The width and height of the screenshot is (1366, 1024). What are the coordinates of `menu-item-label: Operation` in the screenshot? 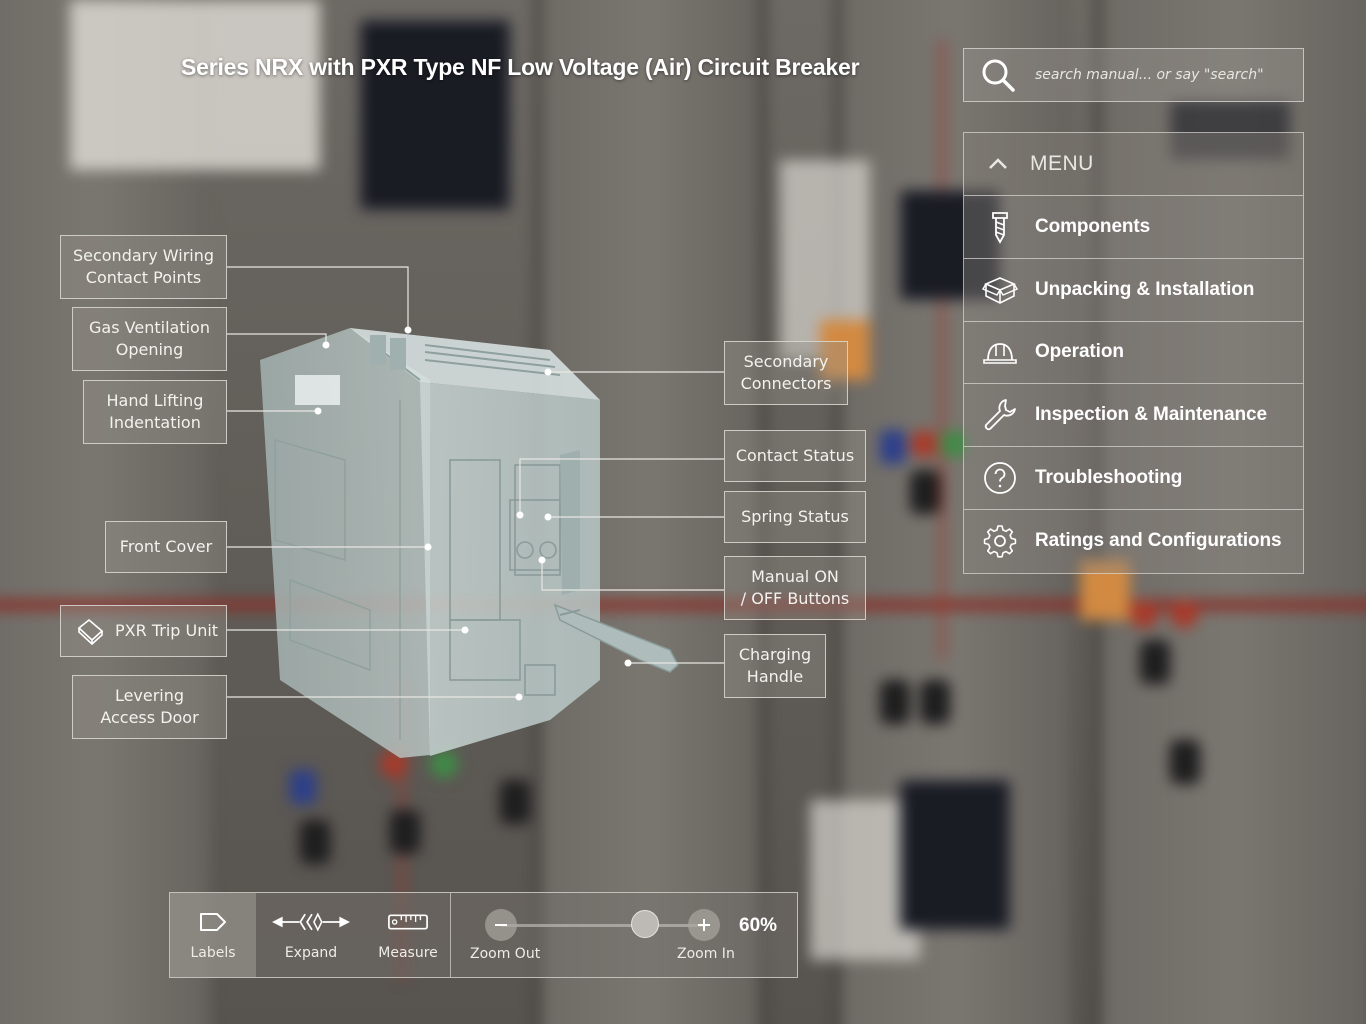 It's located at (1079, 352).